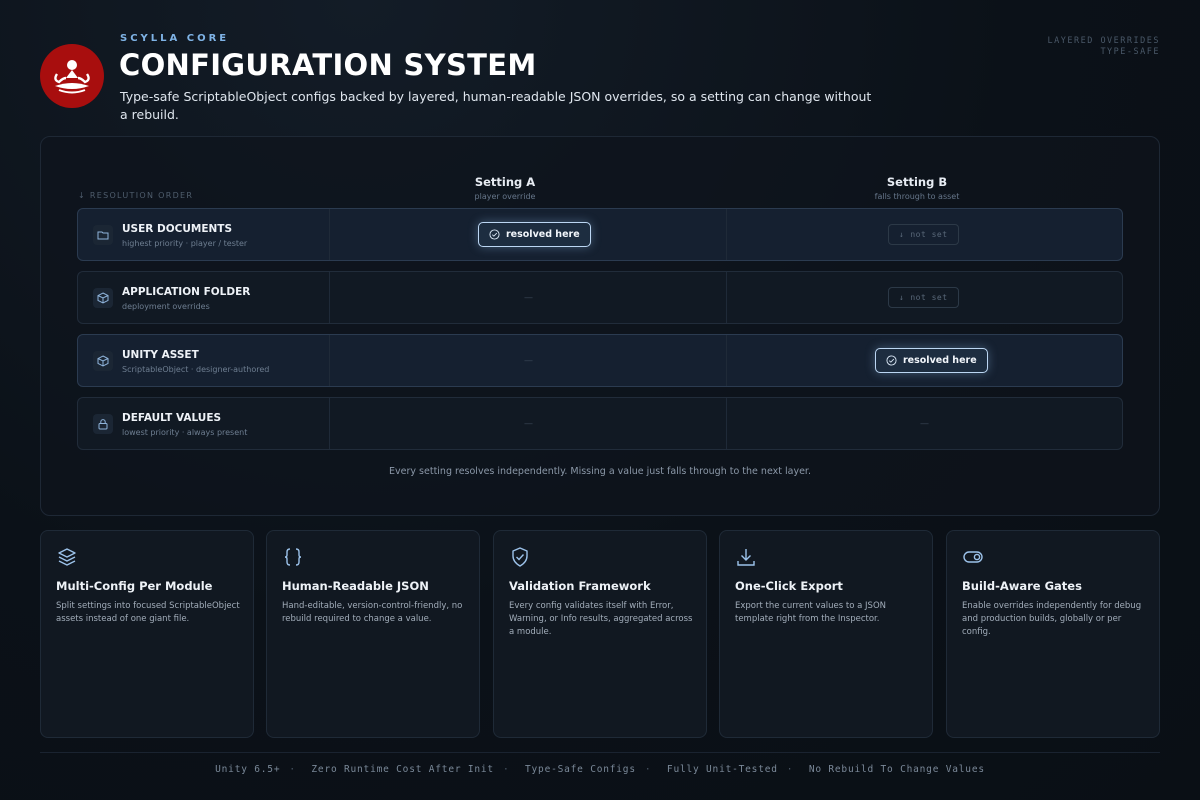 This screenshot has height=800, width=1200. What do you see at coordinates (136, 195) in the screenshot?
I see `resolution-order-label: ↓ RESOLUTION ORDER` at bounding box center [136, 195].